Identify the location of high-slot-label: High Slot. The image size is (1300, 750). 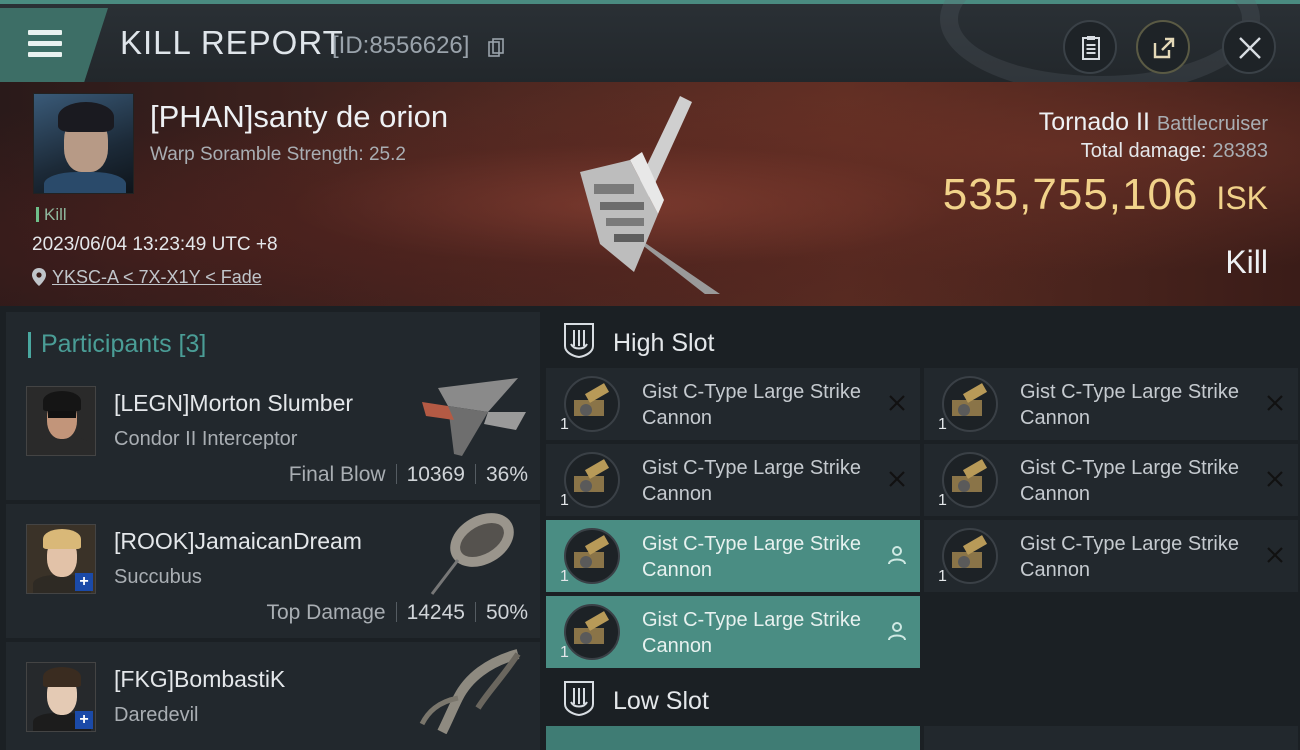
(664, 343).